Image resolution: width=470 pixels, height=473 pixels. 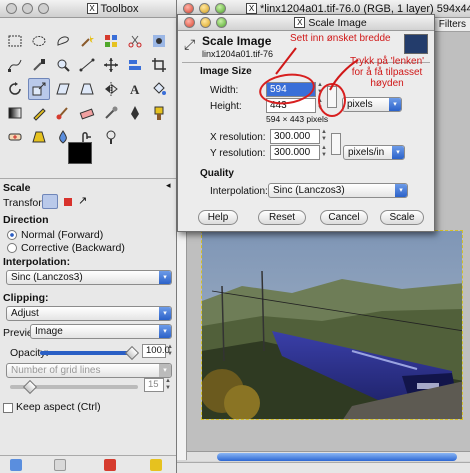 I want to click on blend-icon, so click(x=15, y=113).